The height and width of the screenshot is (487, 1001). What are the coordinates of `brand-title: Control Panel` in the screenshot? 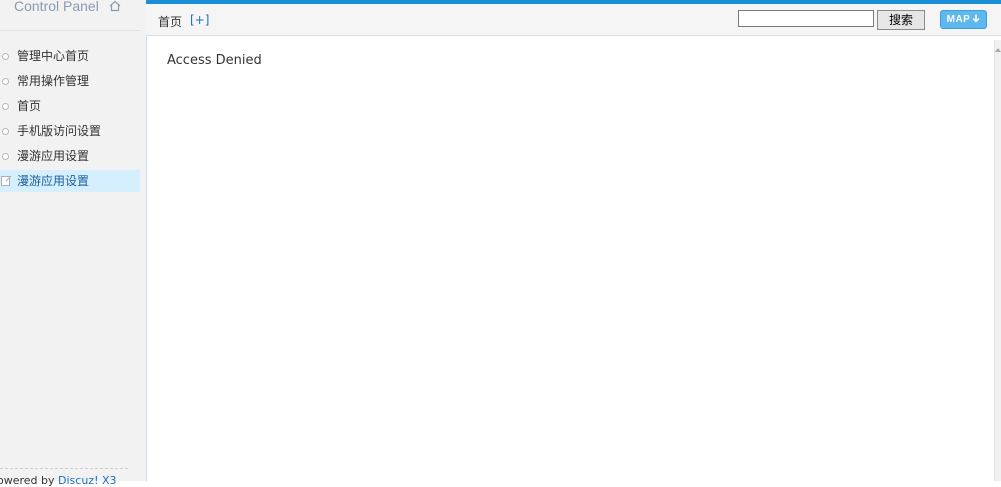 It's located at (56, 7).